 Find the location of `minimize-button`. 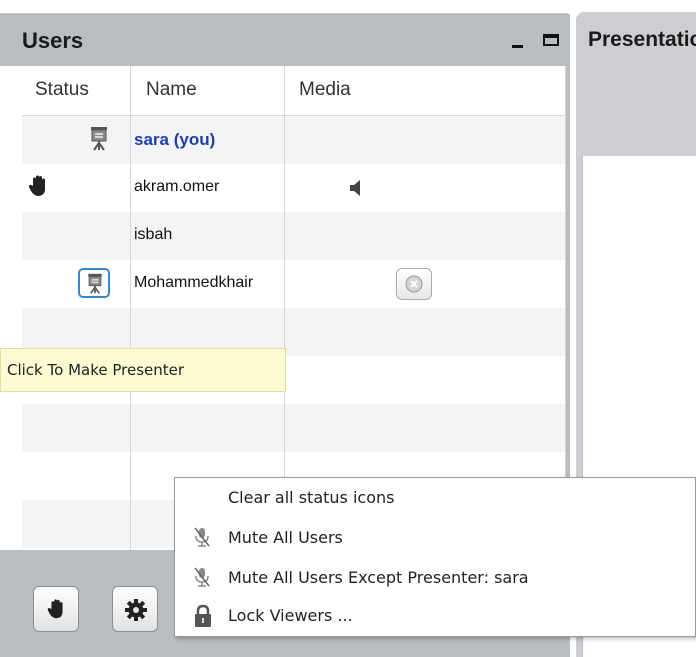

minimize-button is located at coordinates (518, 39).